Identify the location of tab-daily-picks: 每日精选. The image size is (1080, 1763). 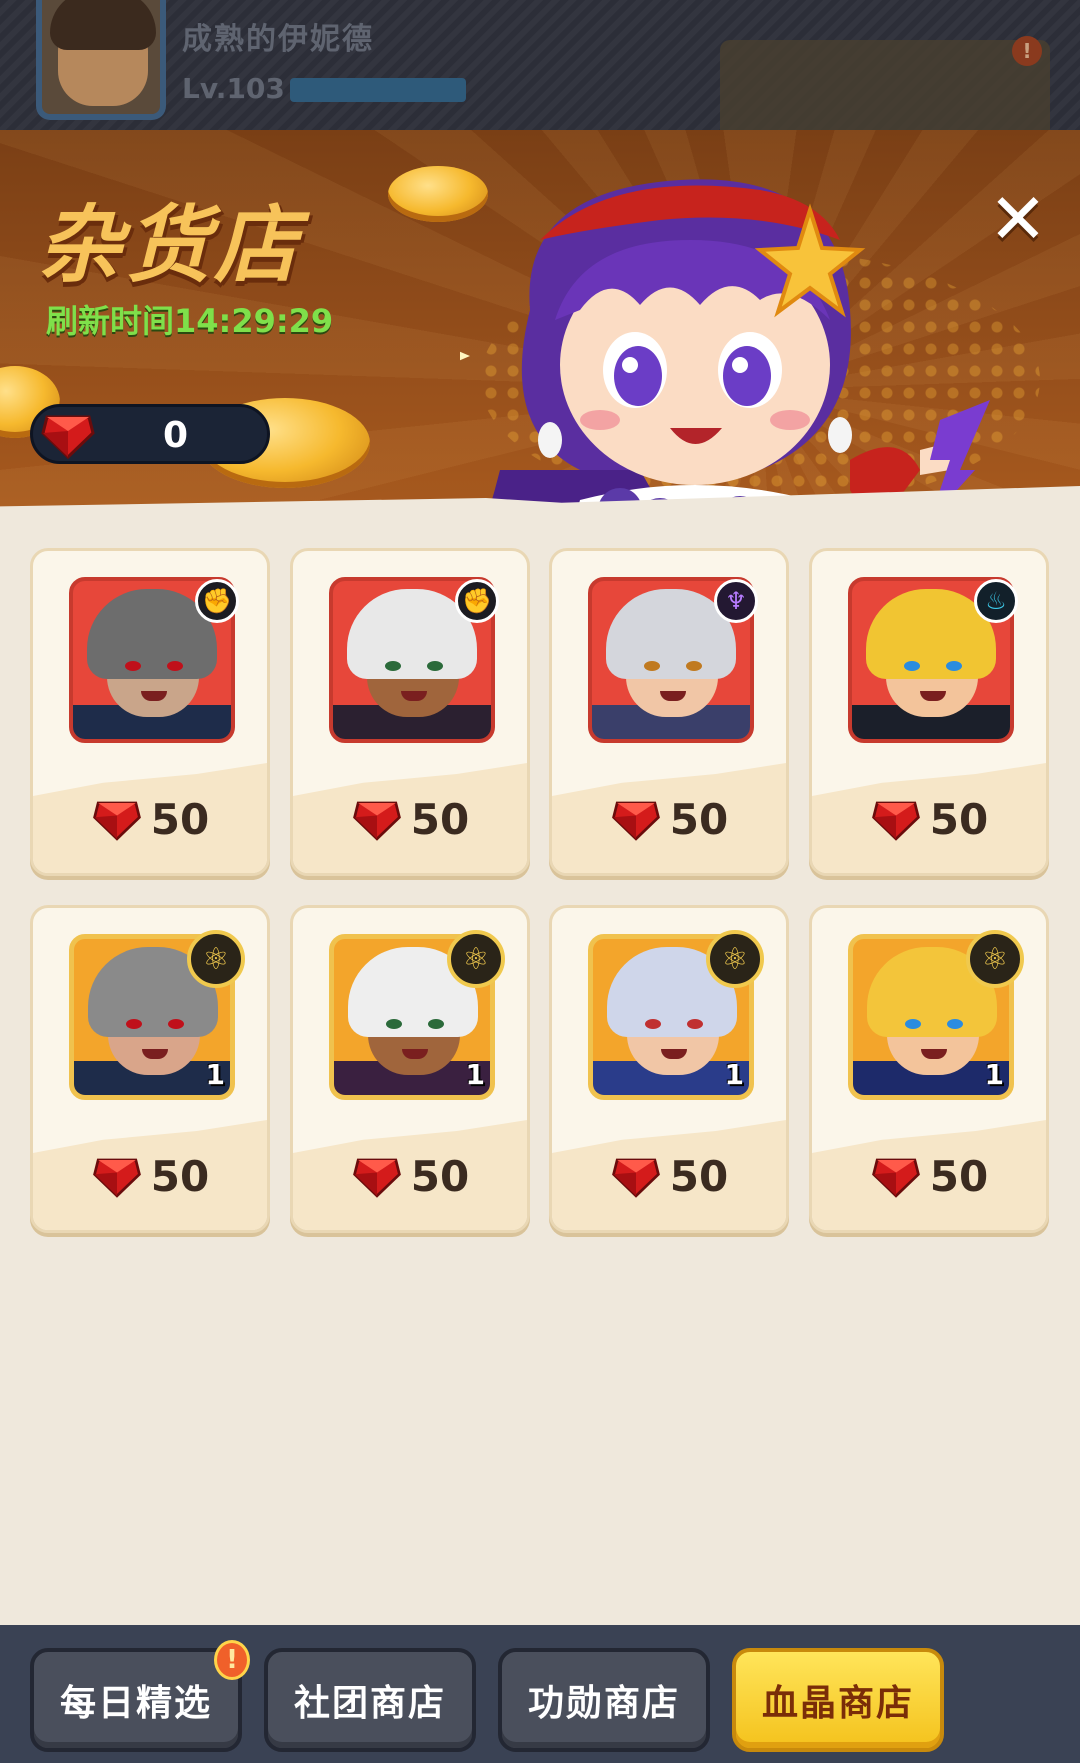
(136, 1700).